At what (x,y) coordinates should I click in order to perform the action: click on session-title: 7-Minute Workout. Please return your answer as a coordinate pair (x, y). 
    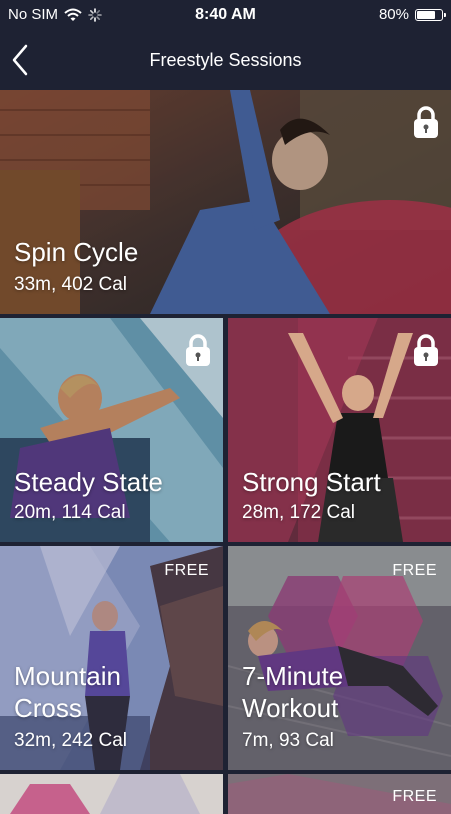
    Looking at the image, I should click on (293, 692).